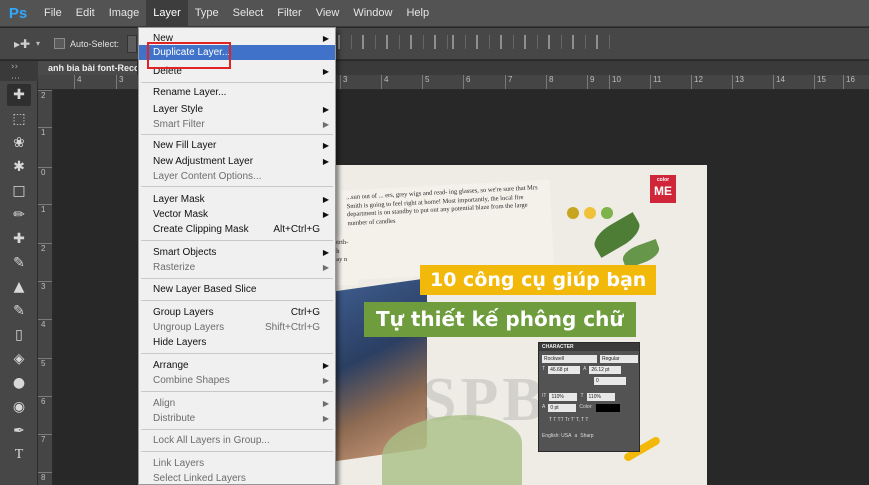 This screenshot has width=869, height=485. Describe the element at coordinates (124, 13) in the screenshot. I see `menu-image: Image` at that location.